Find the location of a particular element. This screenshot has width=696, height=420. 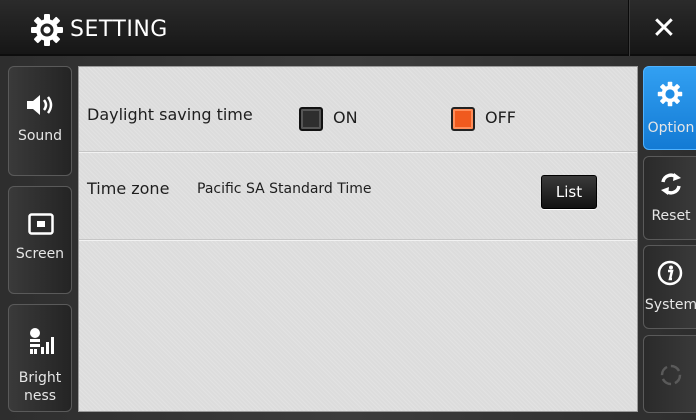

tab-sound: Sound is located at coordinates (40, 121).